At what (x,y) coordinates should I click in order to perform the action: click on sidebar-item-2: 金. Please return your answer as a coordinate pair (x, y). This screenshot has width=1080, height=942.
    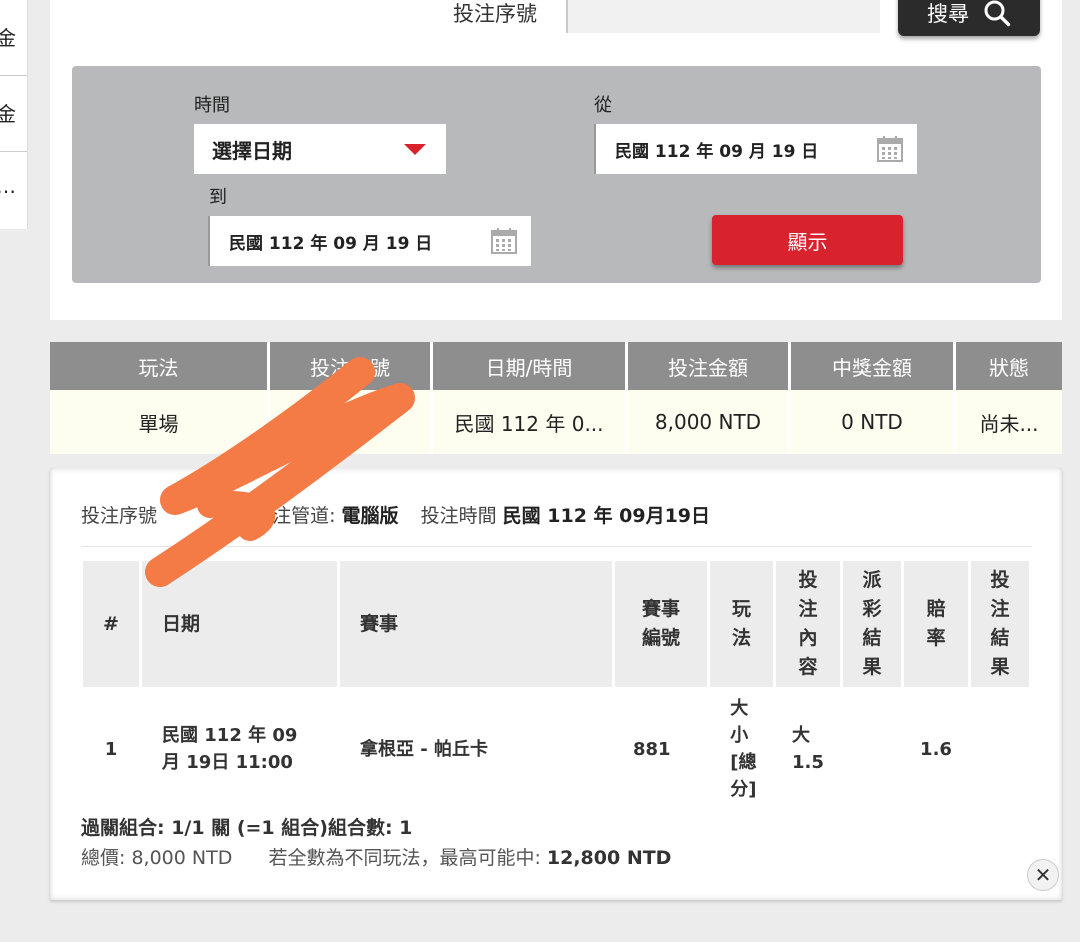
    Looking at the image, I should click on (13, 114).